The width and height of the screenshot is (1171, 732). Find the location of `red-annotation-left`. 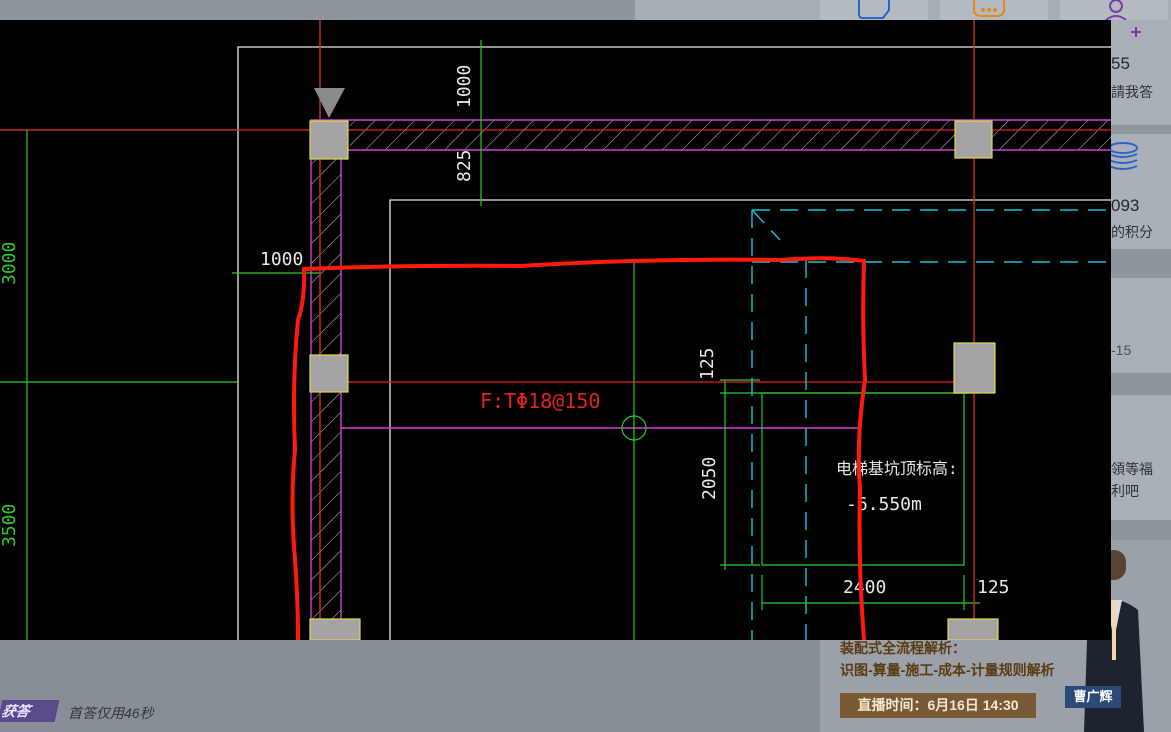

red-annotation-left is located at coordinates (298, 453).